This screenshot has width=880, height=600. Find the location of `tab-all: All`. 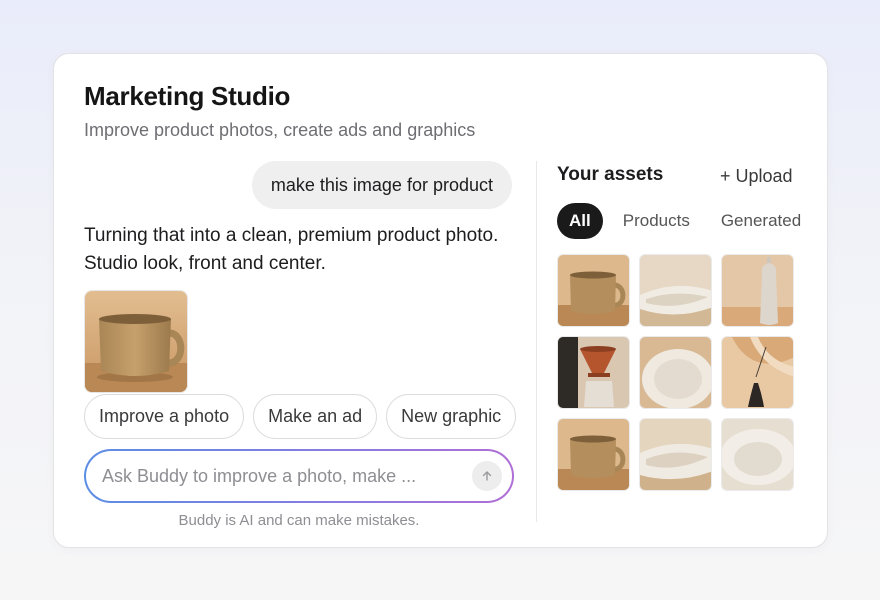

tab-all: All is located at coordinates (580, 221).